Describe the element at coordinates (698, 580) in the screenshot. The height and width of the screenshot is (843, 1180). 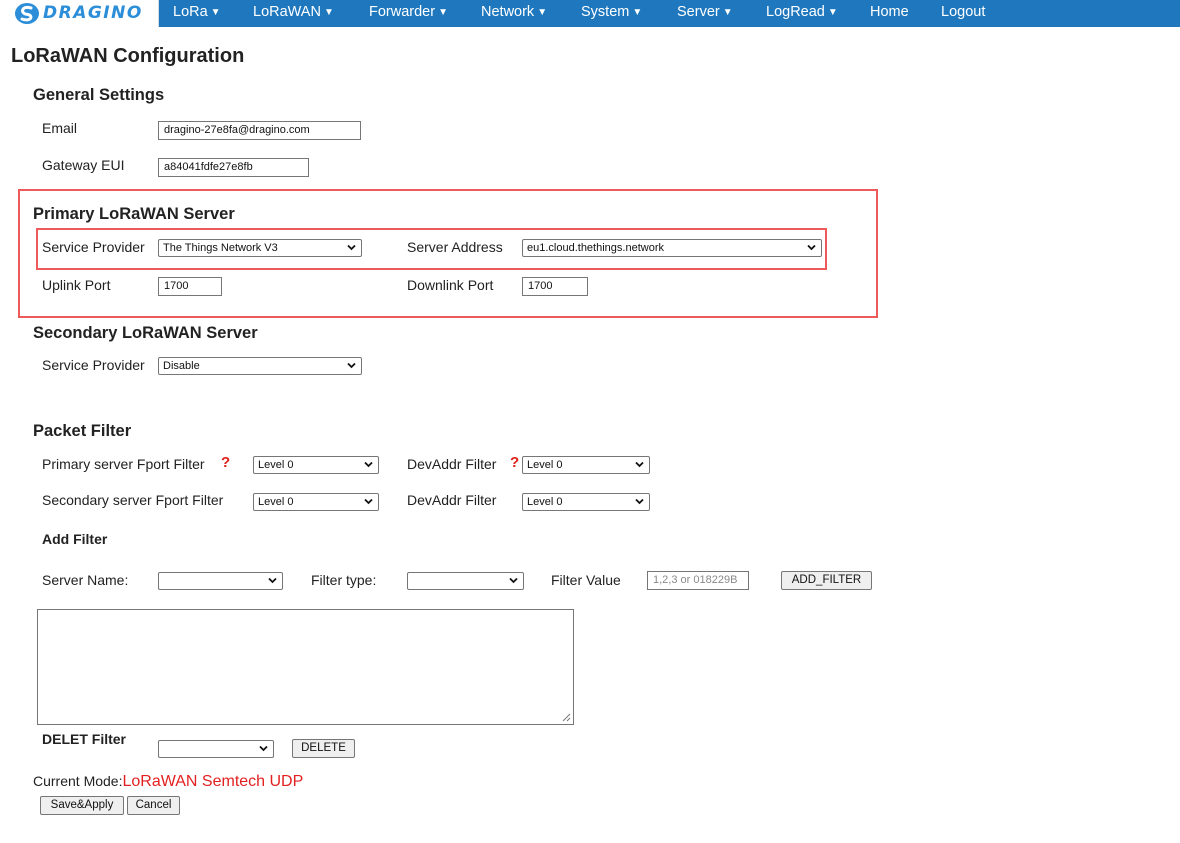
I see `filter-value-input: 1,2,3 or 018229B` at that location.